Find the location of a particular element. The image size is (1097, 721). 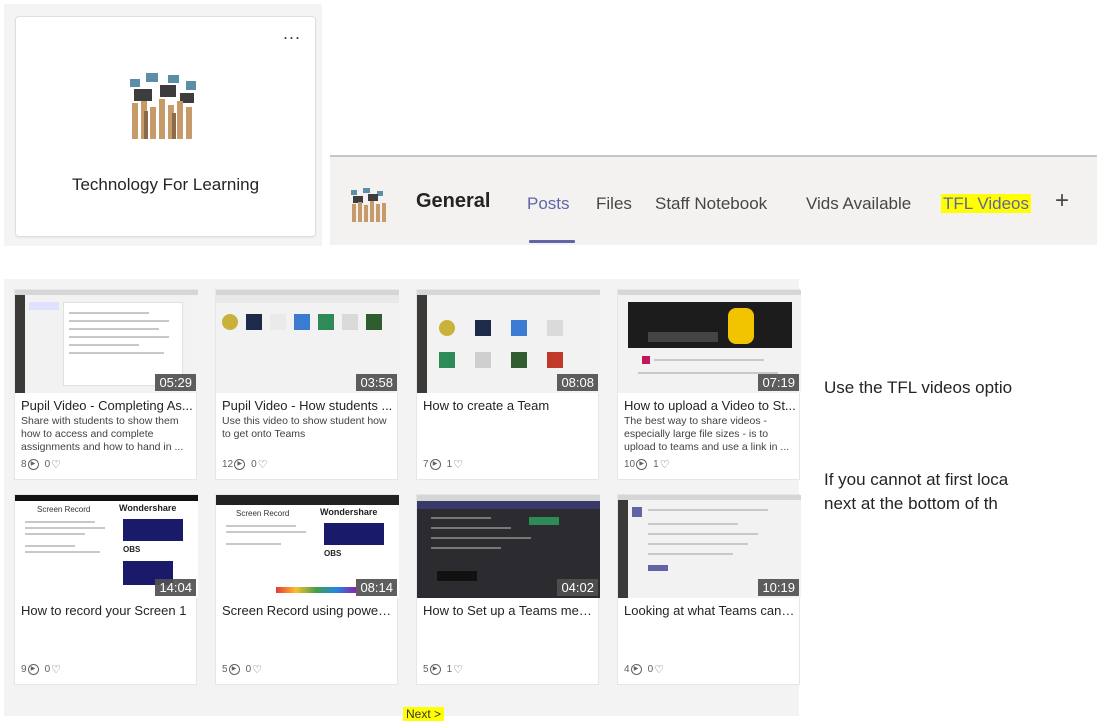

video-thumbnail: Screen Record Wondershare OBS 08:14 is located at coordinates (307, 546).